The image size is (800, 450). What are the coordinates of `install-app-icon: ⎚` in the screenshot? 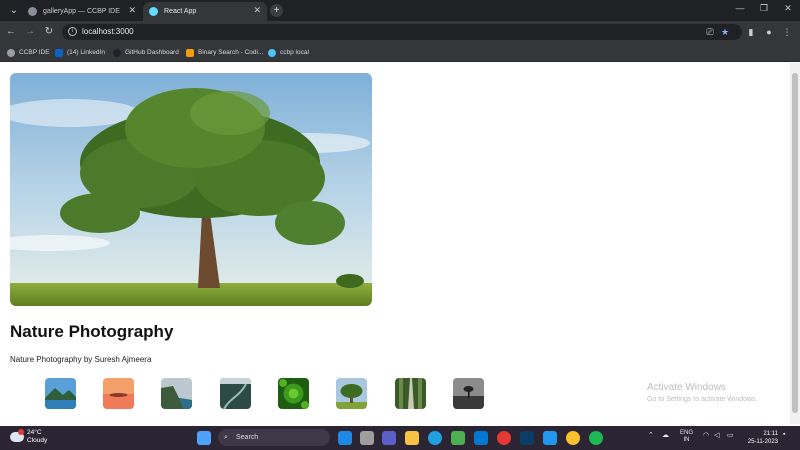 It's located at (710, 32).